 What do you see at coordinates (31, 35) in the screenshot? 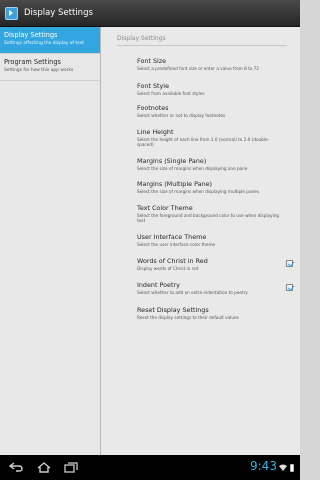
I see `header-title: Display Settings` at bounding box center [31, 35].